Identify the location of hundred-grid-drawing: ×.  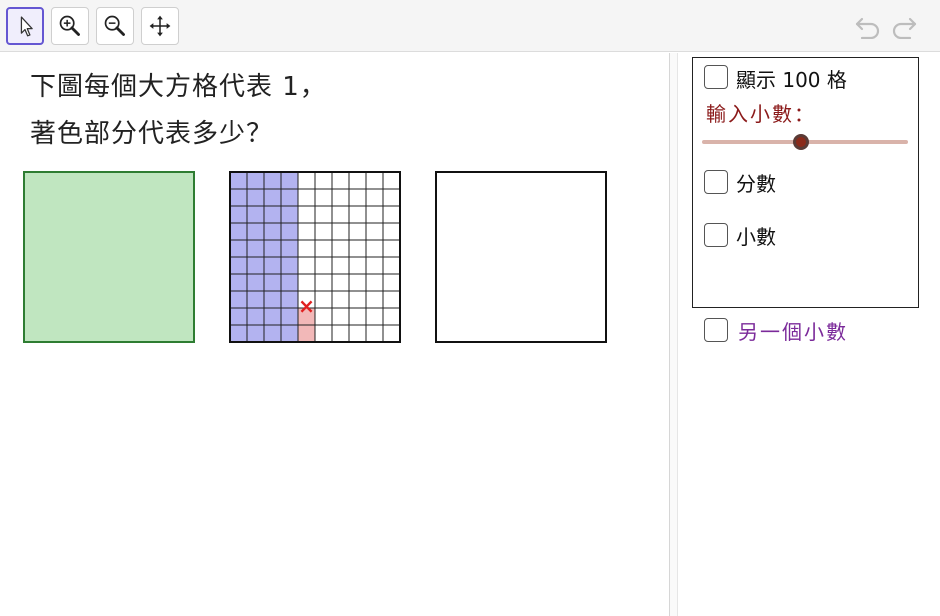
(315, 257).